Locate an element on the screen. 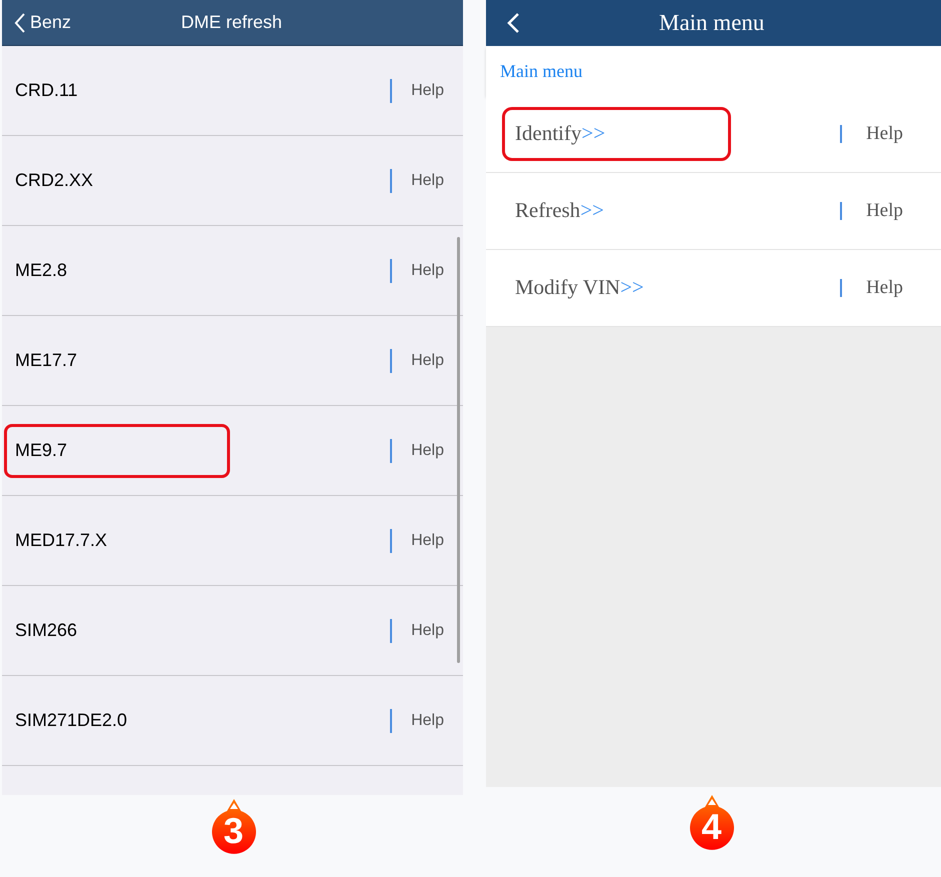 The width and height of the screenshot is (941, 877). item-label: SIM271DE2.0 is located at coordinates (71, 720).